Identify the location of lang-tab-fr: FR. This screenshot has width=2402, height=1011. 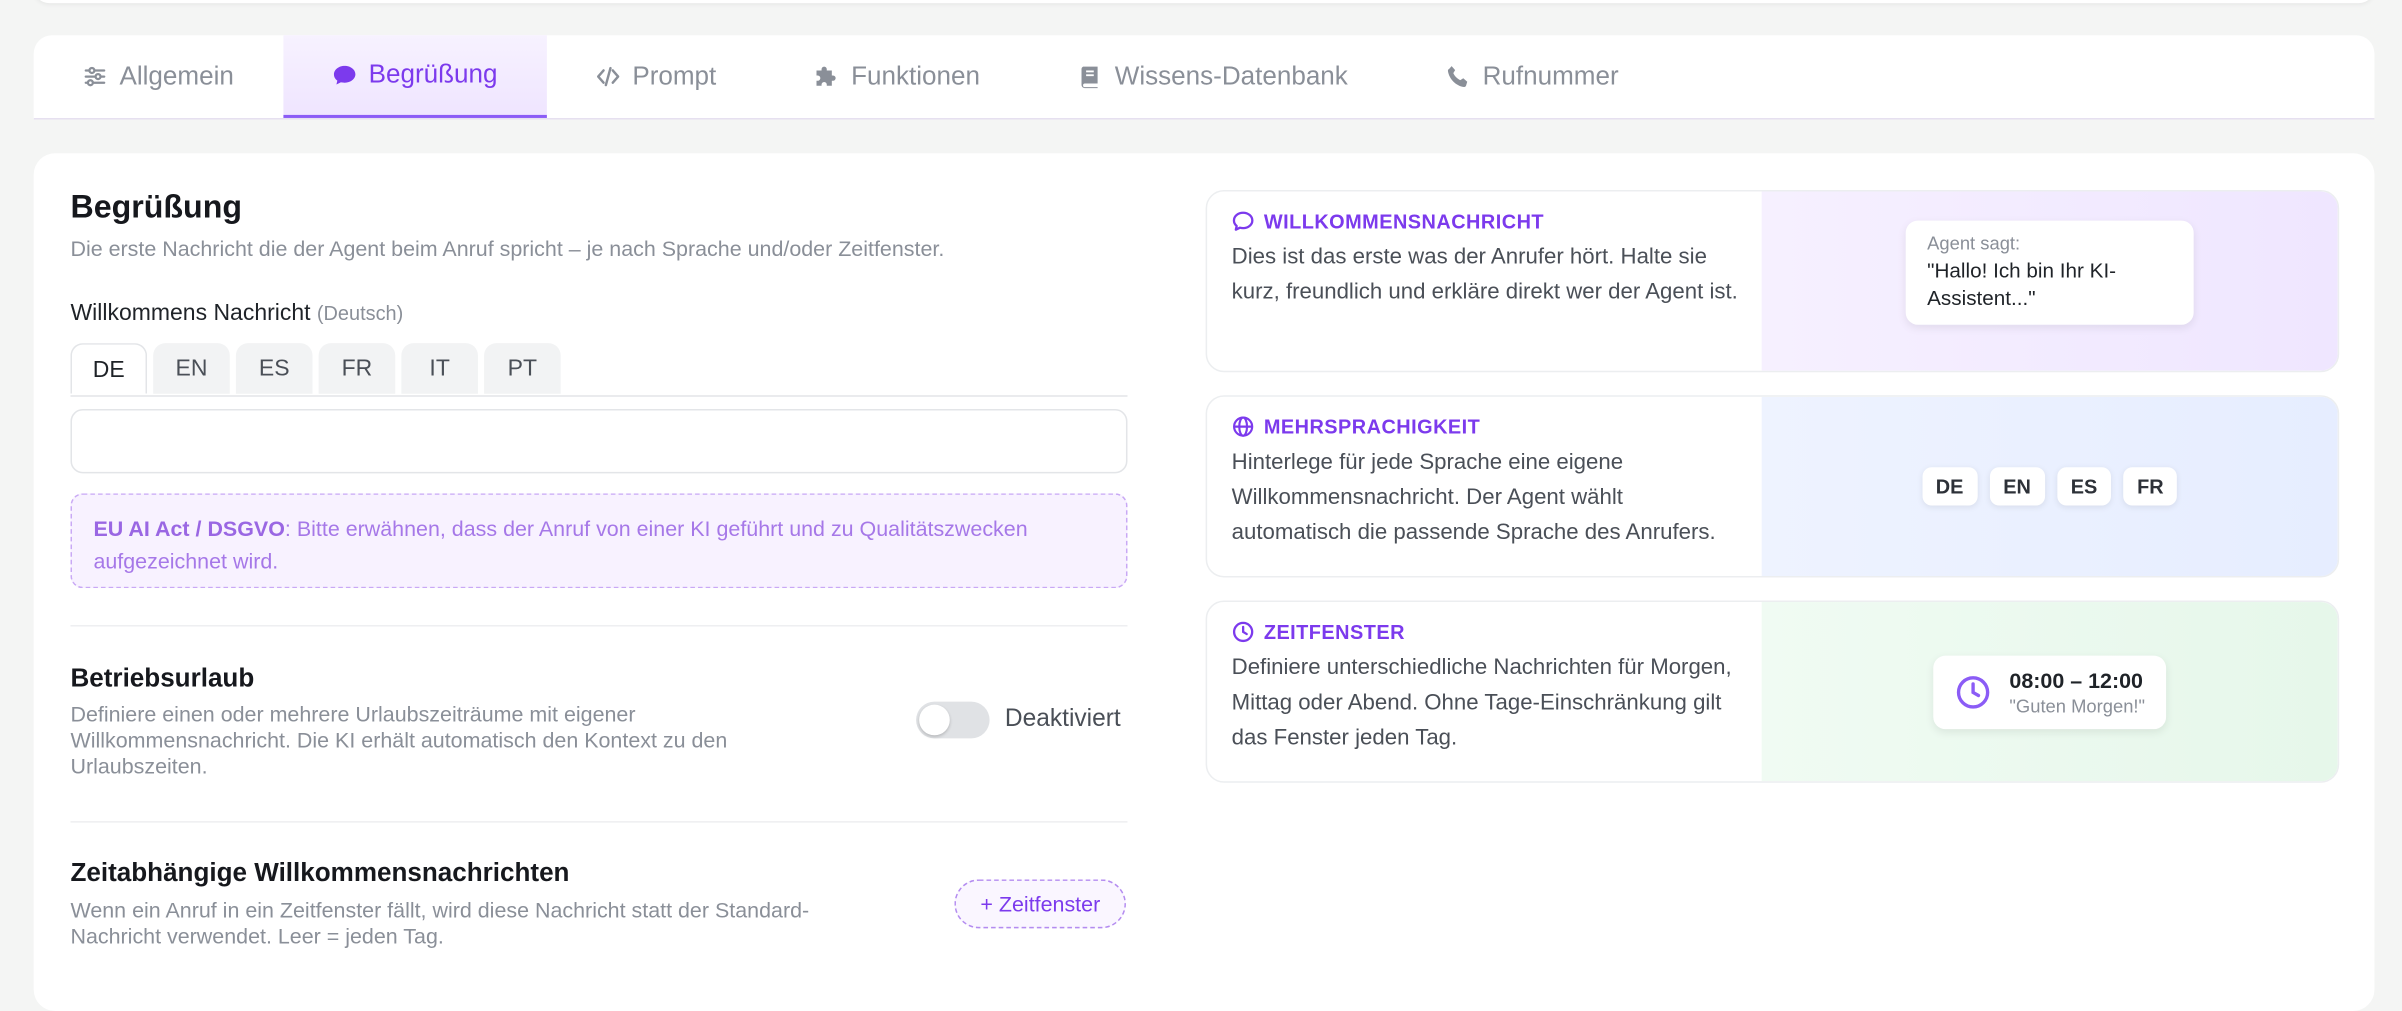
(357, 368).